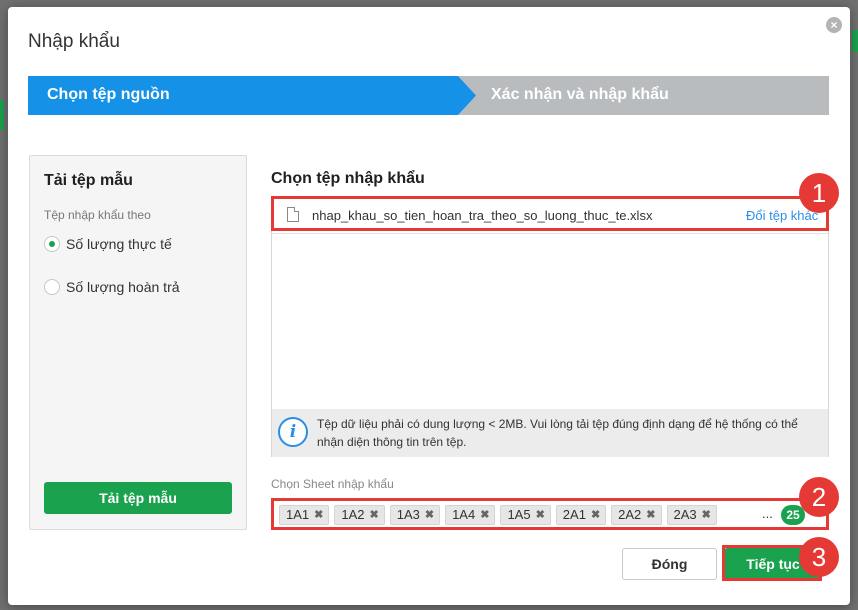  Describe the element at coordinates (259, 95) in the screenshot. I see `step-choose-source: Chọn tệp nguồn` at that location.